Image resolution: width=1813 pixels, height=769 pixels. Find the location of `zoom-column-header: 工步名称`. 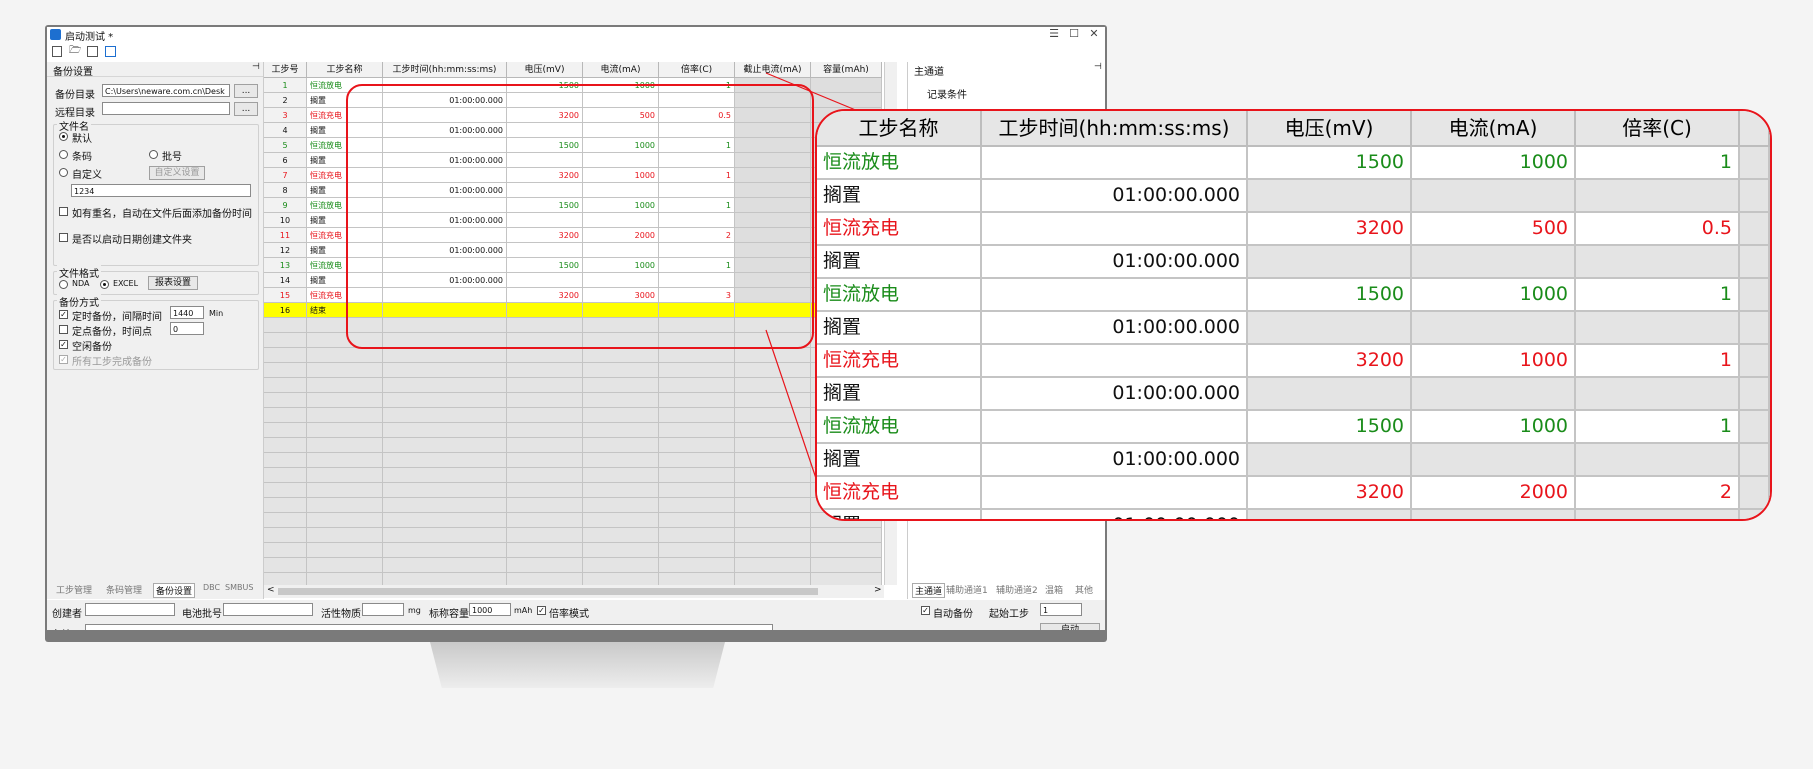

zoom-column-header: 工步名称 is located at coordinates (899, 129).